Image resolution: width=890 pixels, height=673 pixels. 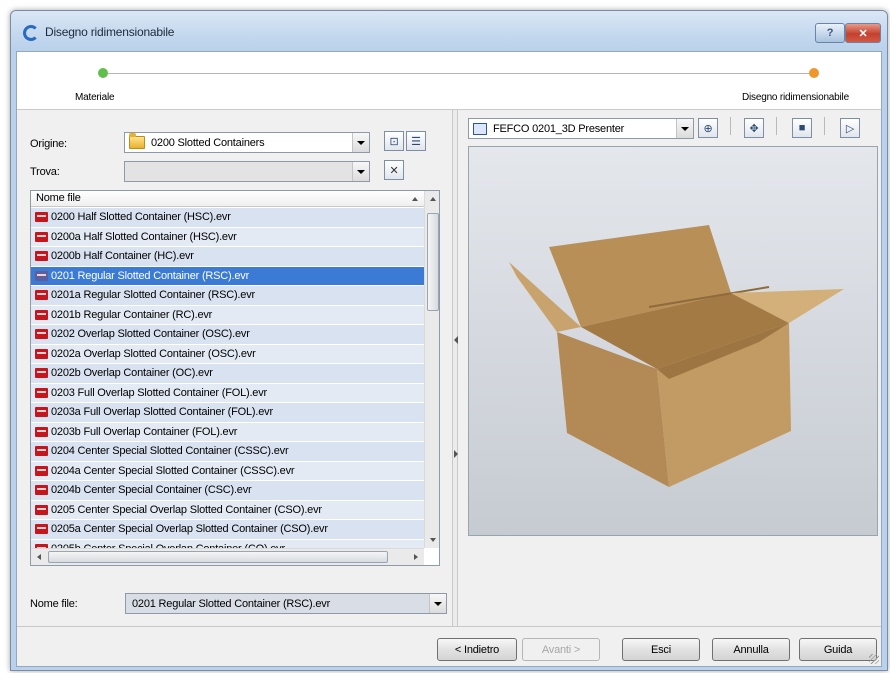 What do you see at coordinates (360, 171) in the screenshot?
I see `find-dropdown-button` at bounding box center [360, 171].